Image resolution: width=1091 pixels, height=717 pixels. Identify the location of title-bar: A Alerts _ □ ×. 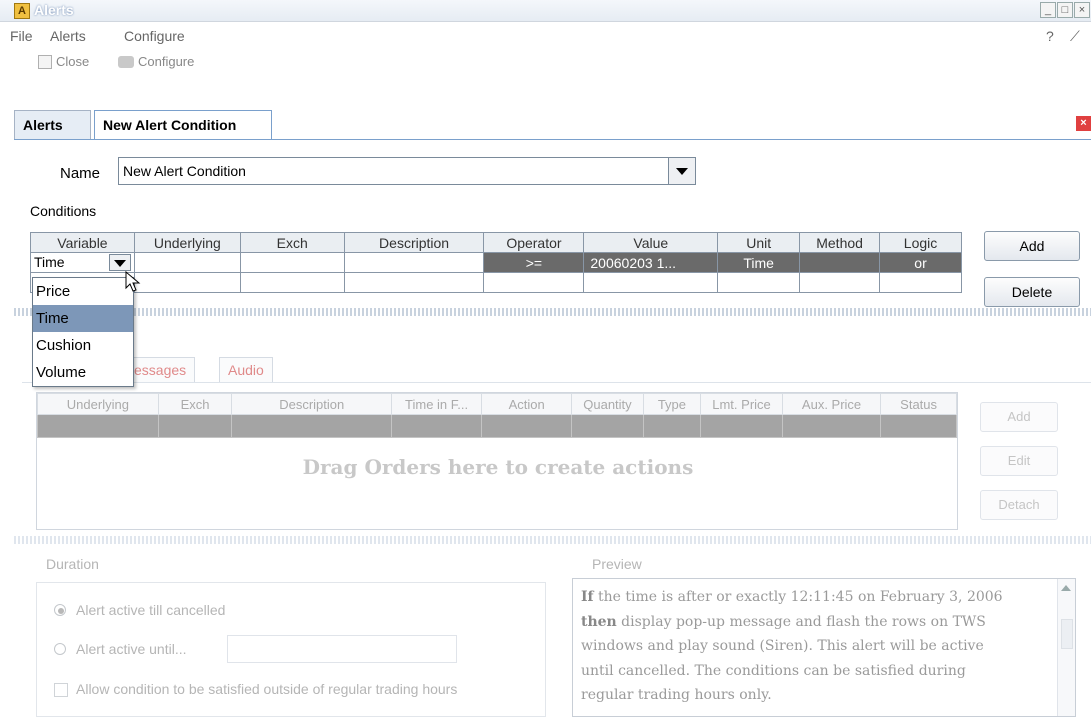
(545, 11).